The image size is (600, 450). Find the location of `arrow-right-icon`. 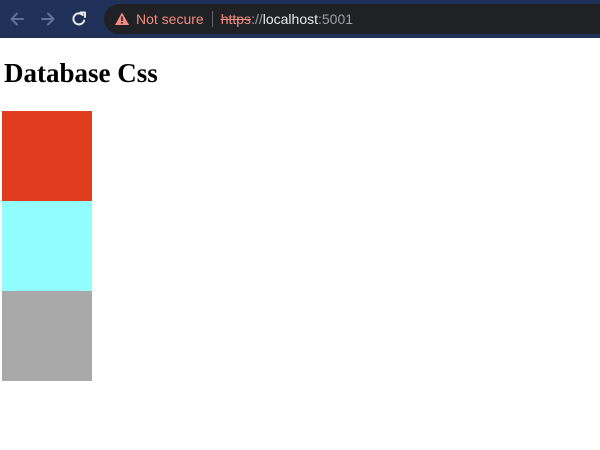

arrow-right-icon is located at coordinates (48, 19).